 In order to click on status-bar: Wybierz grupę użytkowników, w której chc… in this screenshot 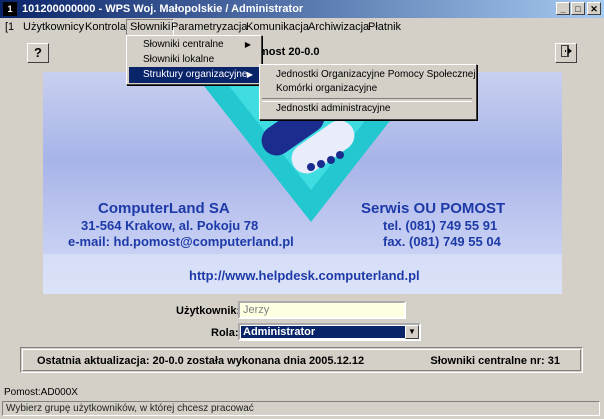, I will do `click(301, 408)`.